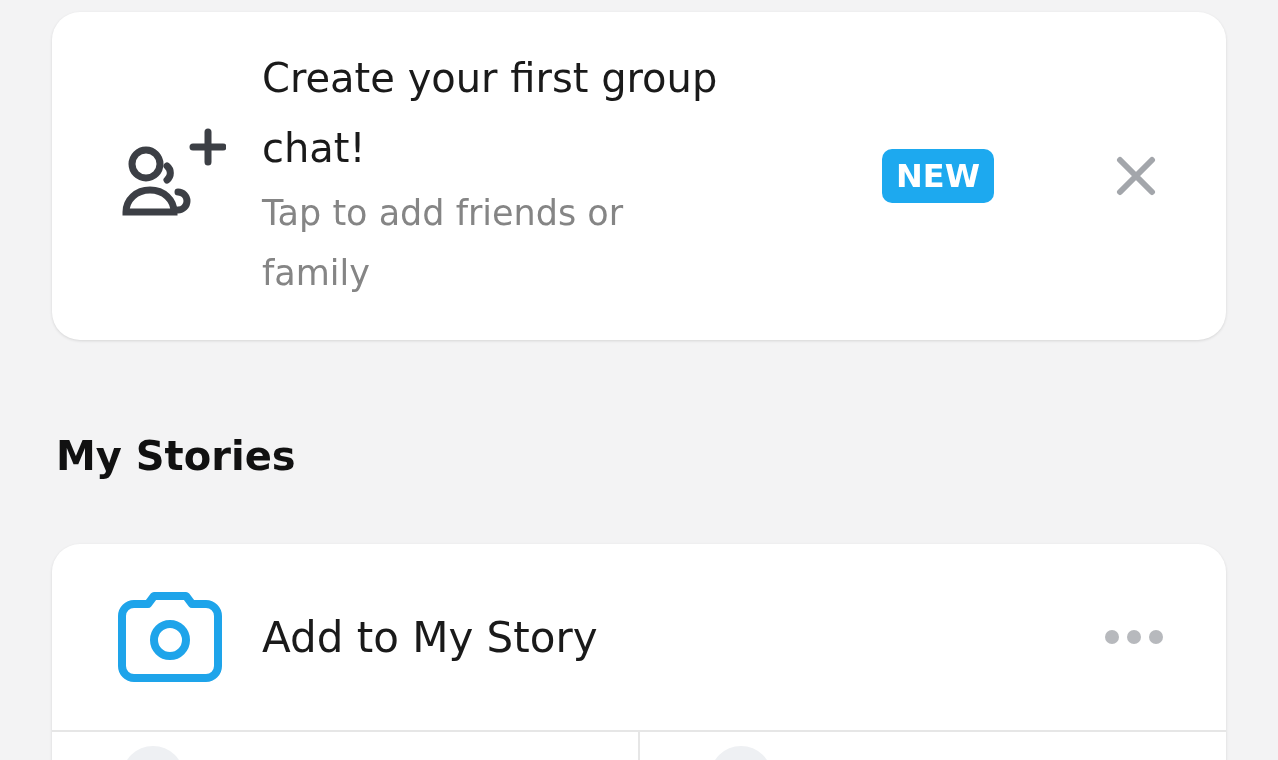 The width and height of the screenshot is (1278, 760). I want to click on new-badge: NEW, so click(938, 176).